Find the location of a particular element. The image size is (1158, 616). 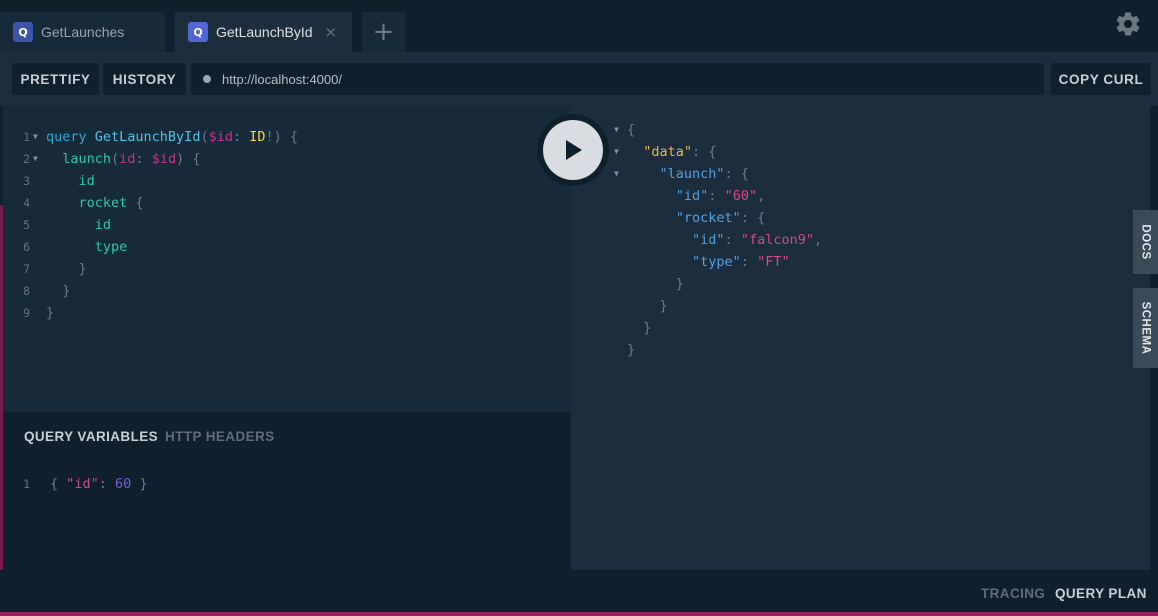

history-button: HISTORY is located at coordinates (144, 79).